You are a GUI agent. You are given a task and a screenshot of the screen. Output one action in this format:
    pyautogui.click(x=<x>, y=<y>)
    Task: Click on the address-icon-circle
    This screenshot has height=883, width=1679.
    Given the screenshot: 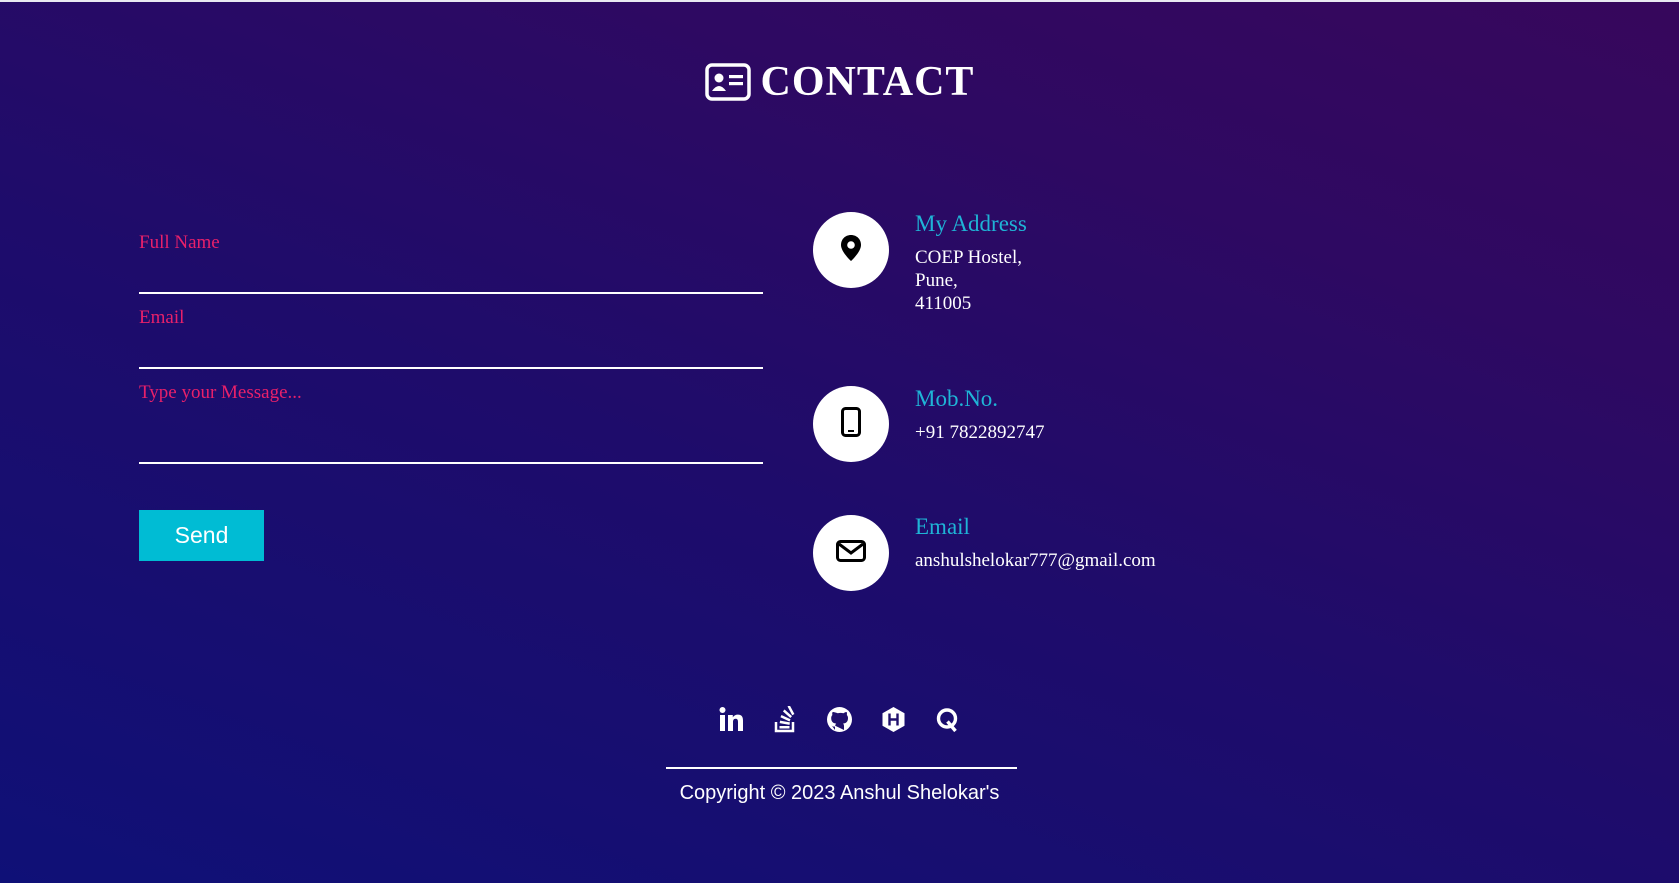 What is the action you would take?
    pyautogui.click(x=851, y=250)
    